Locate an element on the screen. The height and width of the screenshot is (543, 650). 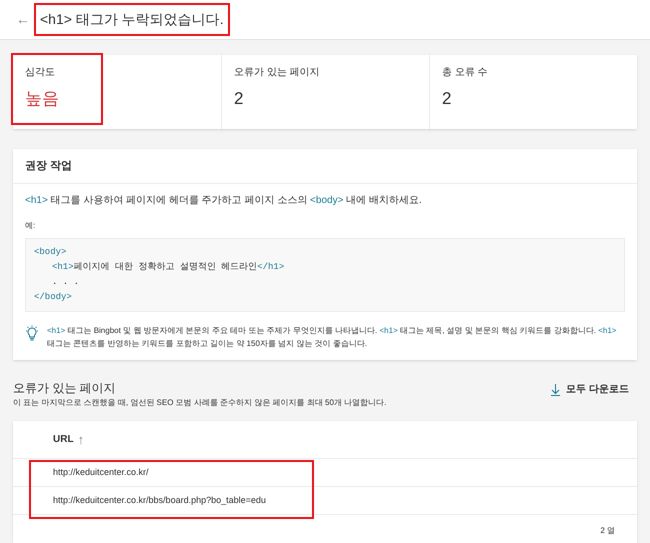
stat-label: 오류가 있는 페이지 is located at coordinates (277, 73).